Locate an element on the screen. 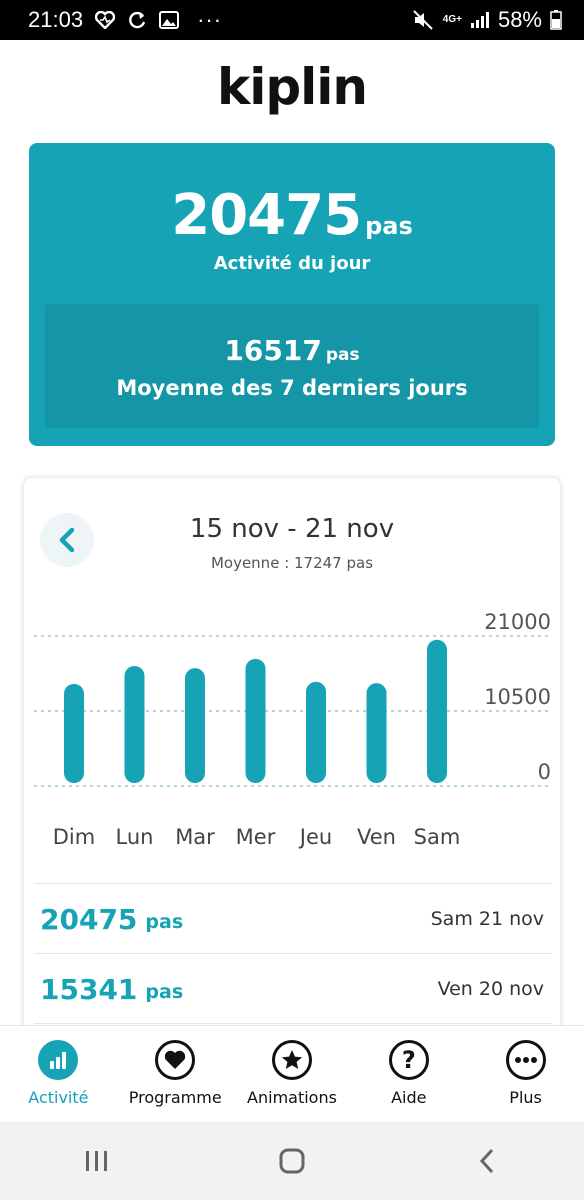  nav-label: Aide is located at coordinates (409, 1097).